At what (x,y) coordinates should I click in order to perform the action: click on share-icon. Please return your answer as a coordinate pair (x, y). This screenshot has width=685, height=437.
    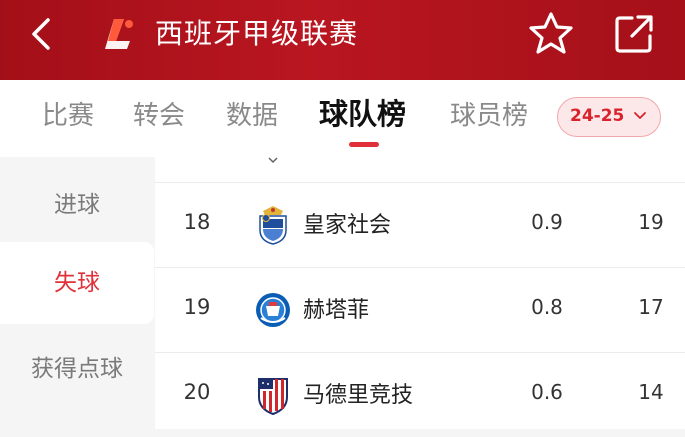
    Looking at the image, I should click on (634, 34).